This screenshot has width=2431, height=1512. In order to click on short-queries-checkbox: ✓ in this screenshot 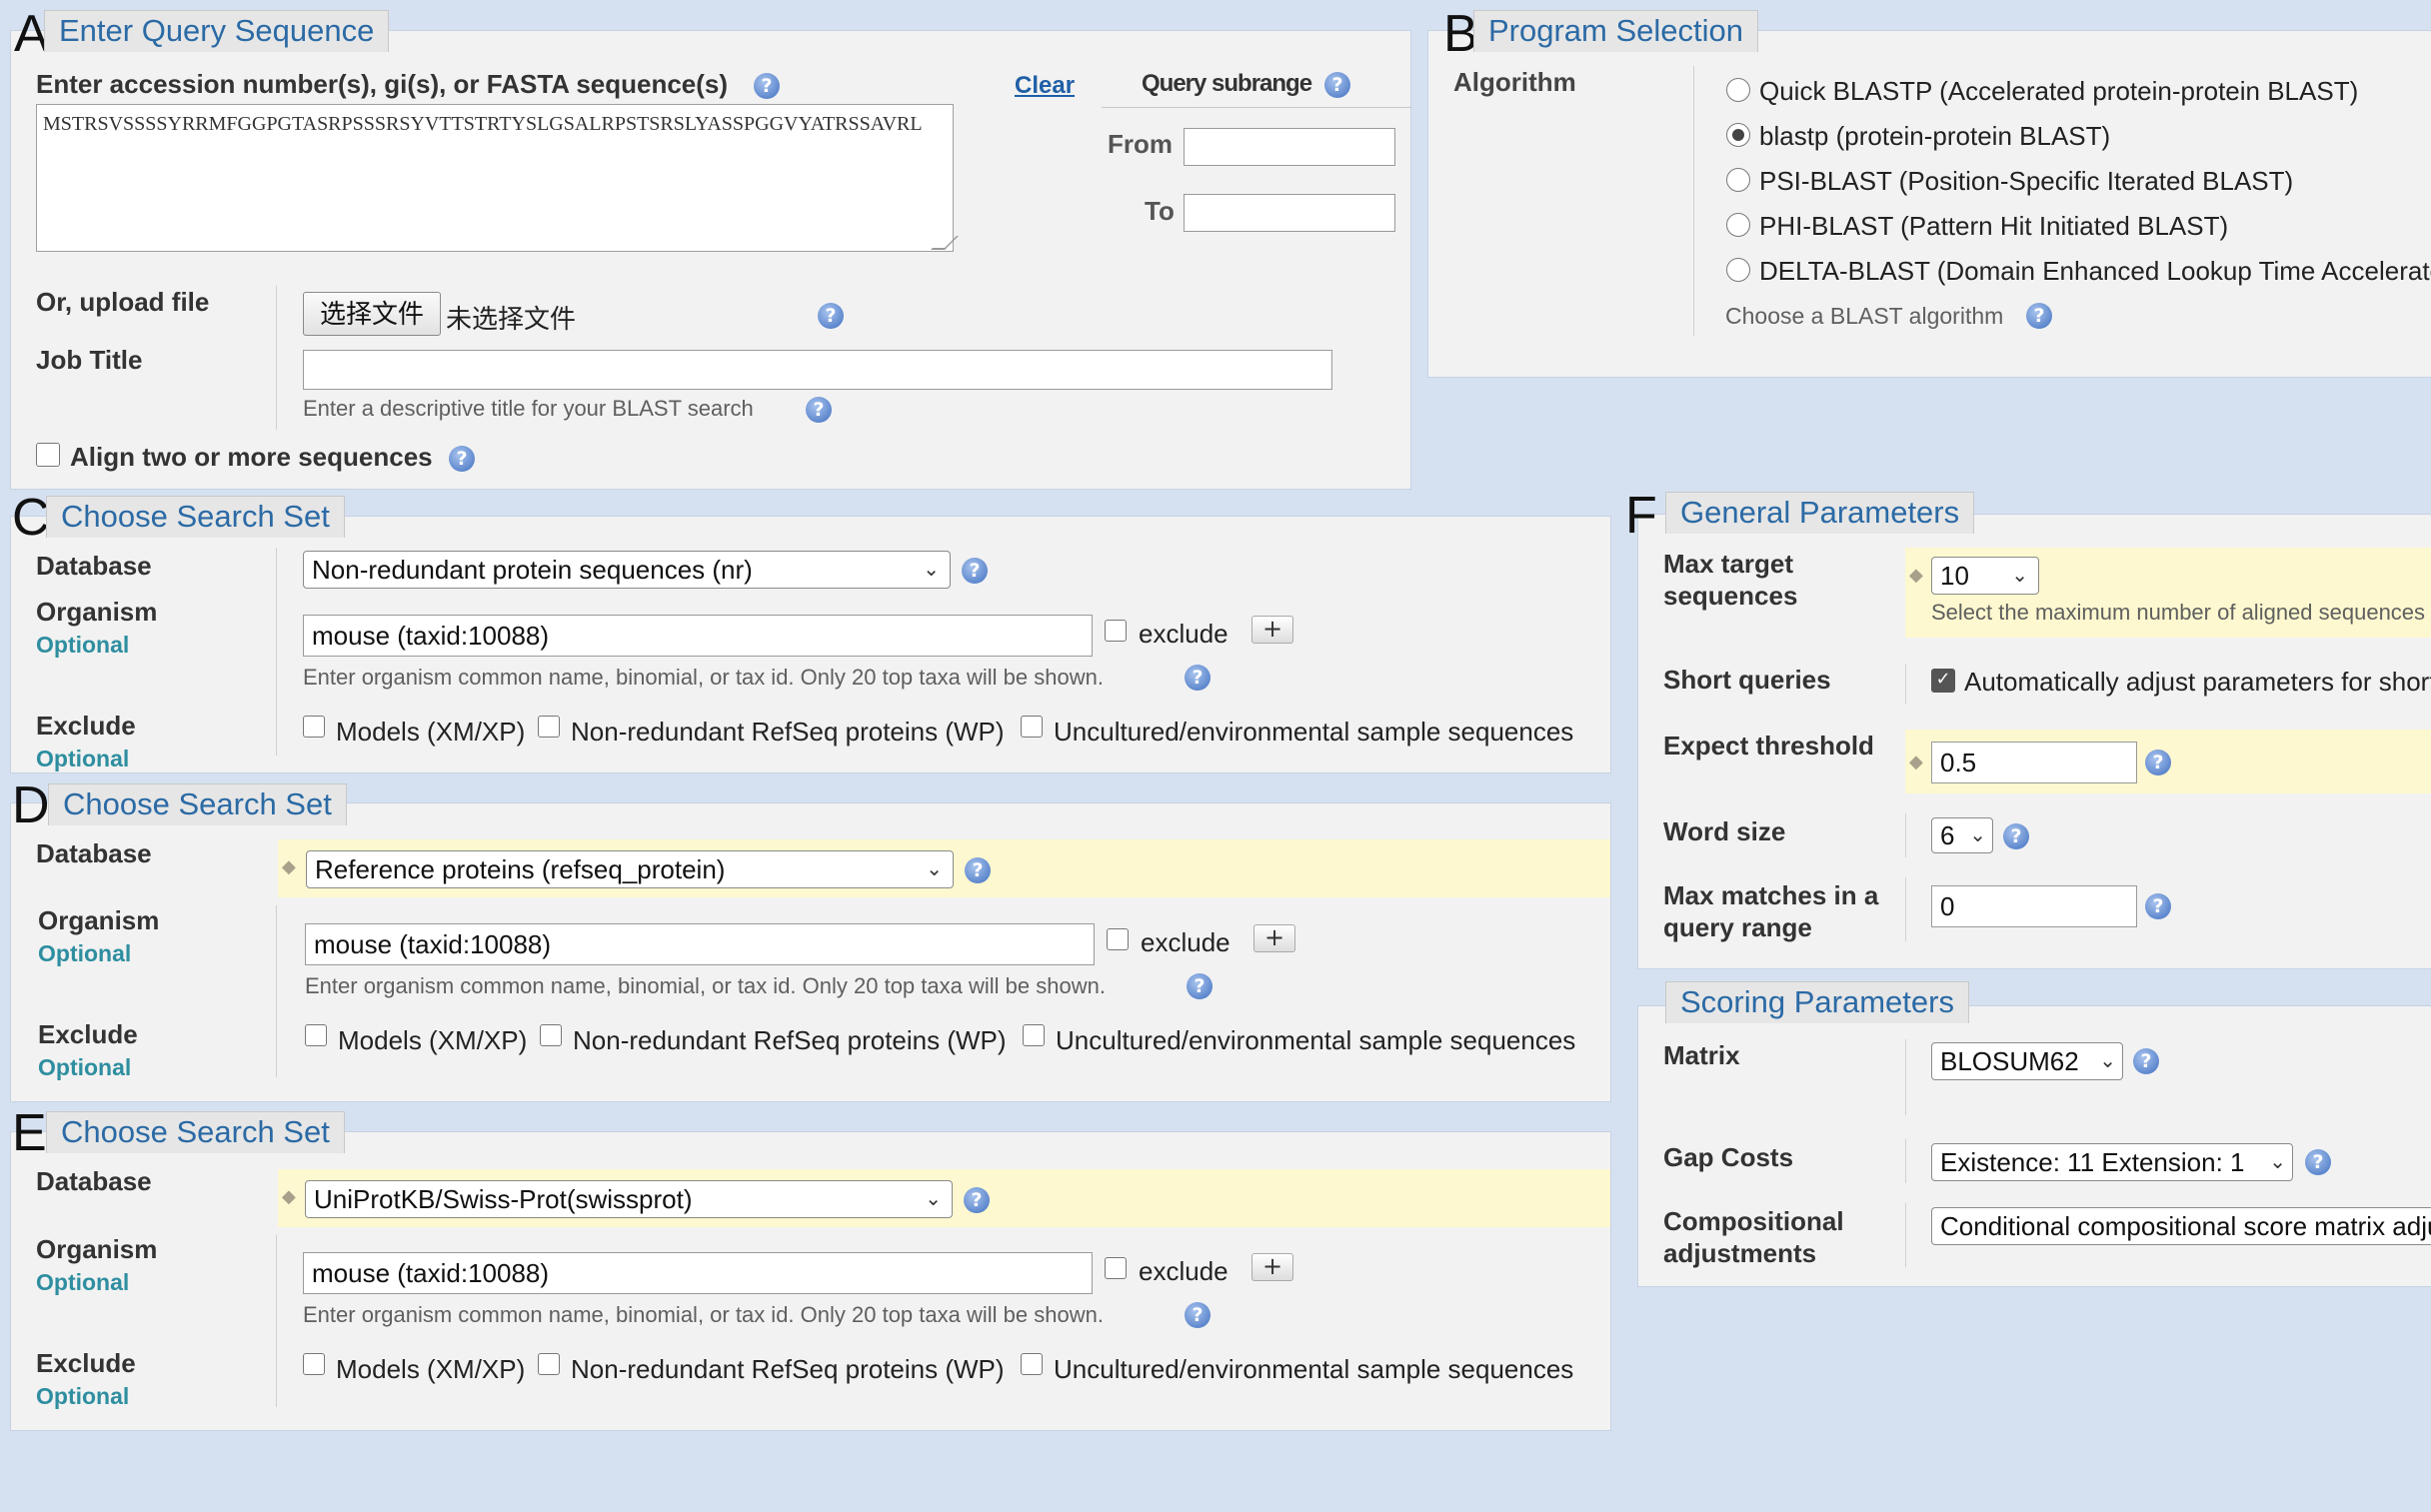, I will do `click(1943, 681)`.